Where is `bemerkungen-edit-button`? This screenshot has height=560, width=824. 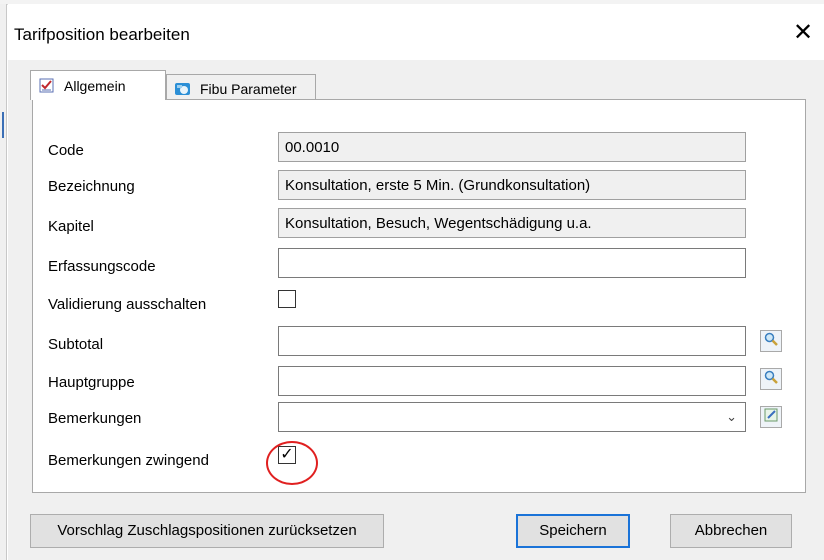 bemerkungen-edit-button is located at coordinates (771, 417).